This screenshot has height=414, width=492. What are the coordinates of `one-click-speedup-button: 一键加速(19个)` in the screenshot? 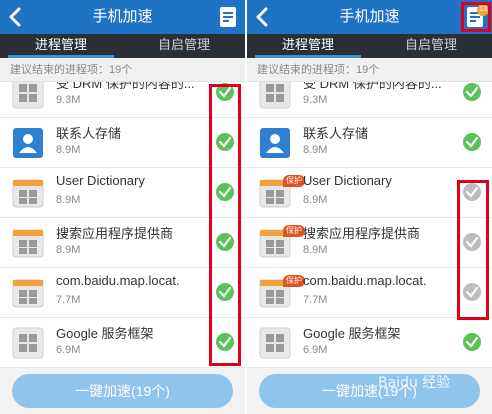 It's located at (122, 391).